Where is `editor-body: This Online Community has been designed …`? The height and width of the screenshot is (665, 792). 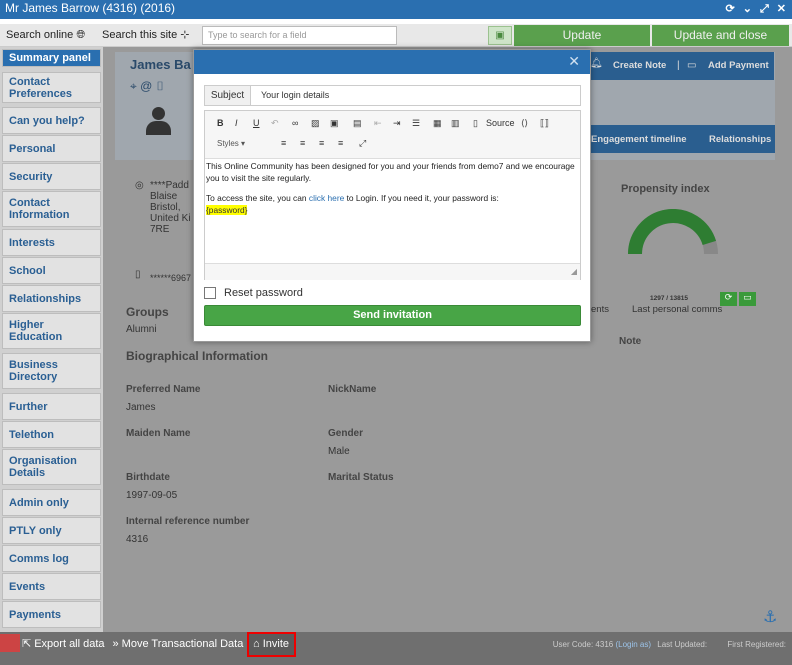
editor-body: This Online Community has been designed … is located at coordinates (392, 192).